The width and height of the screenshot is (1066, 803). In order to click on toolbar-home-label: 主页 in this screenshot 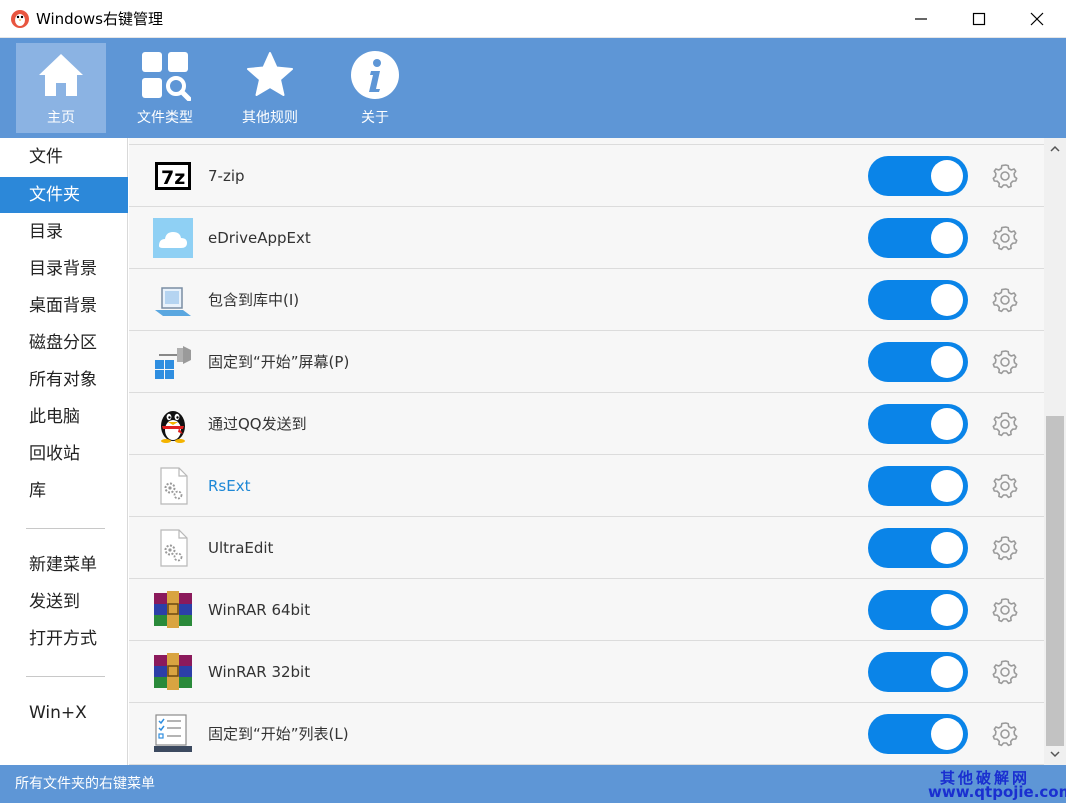, I will do `click(61, 118)`.